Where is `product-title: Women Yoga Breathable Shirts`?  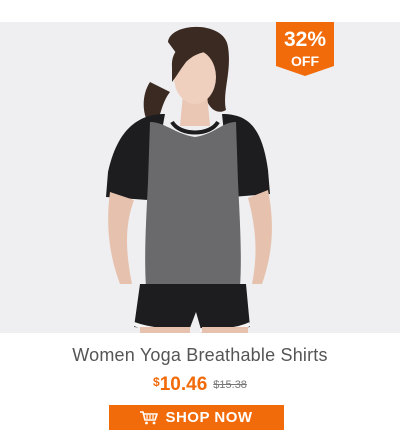
product-title: Women Yoga Breathable Shirts is located at coordinates (200, 355).